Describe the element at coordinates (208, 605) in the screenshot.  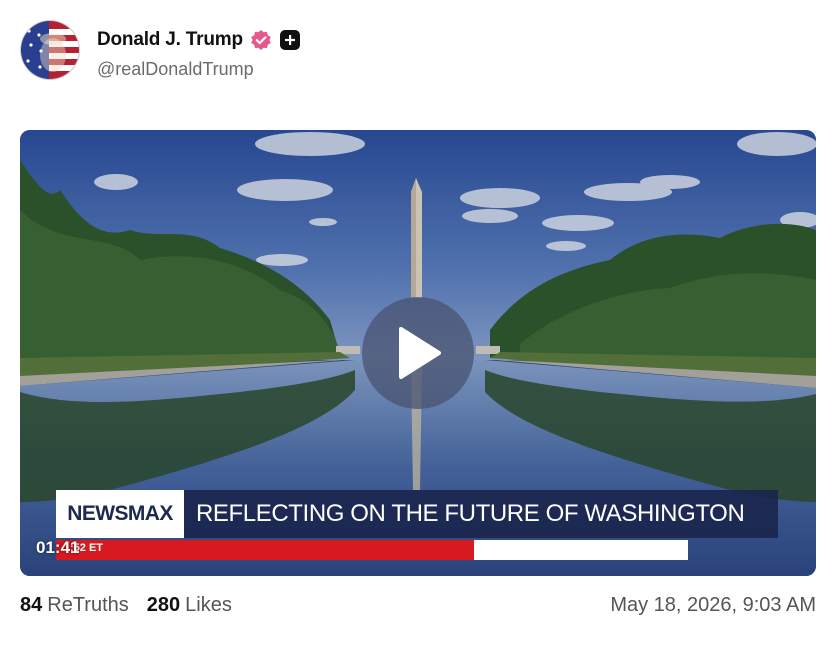
I see `likes-label: Likes` at that location.